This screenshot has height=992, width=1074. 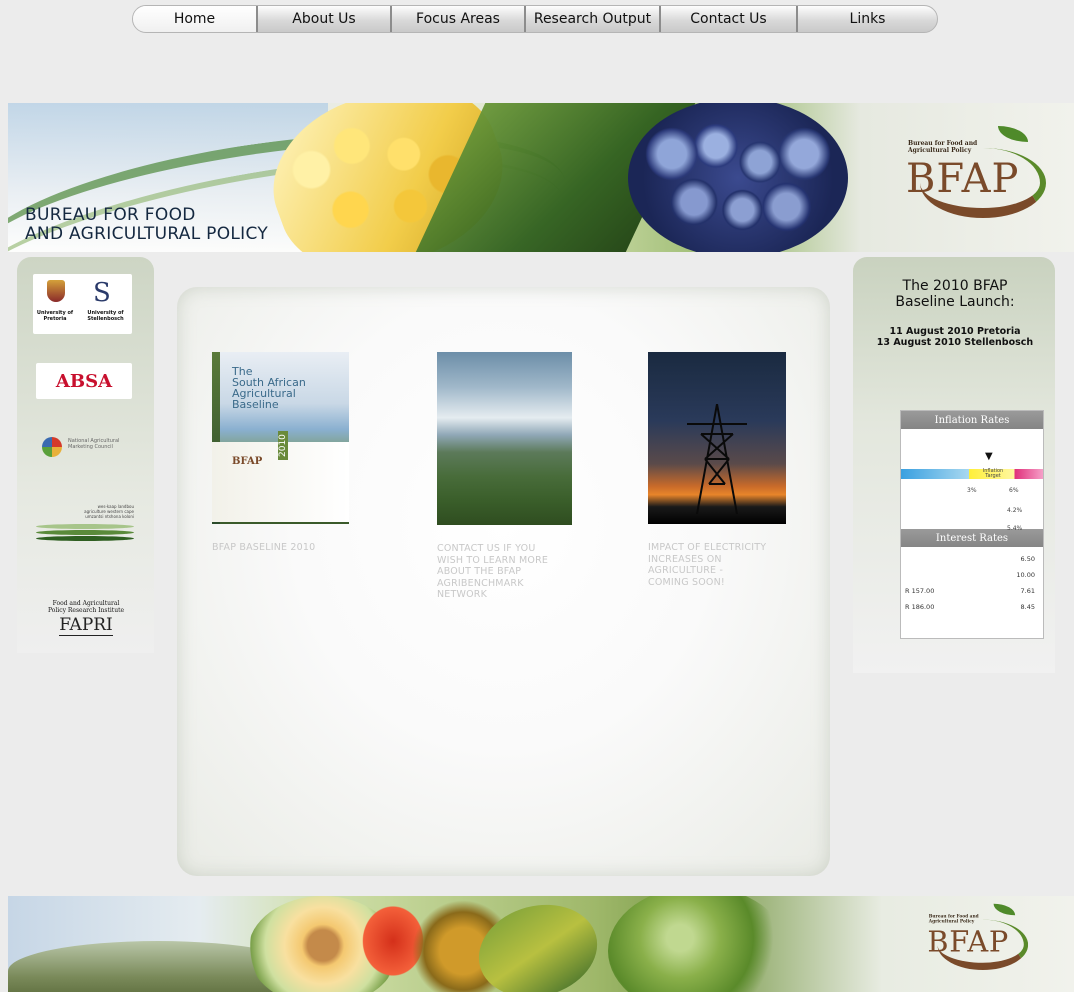 What do you see at coordinates (707, 547) in the screenshot?
I see `caption-line-1: IMPACT OF ELECTRICITY` at bounding box center [707, 547].